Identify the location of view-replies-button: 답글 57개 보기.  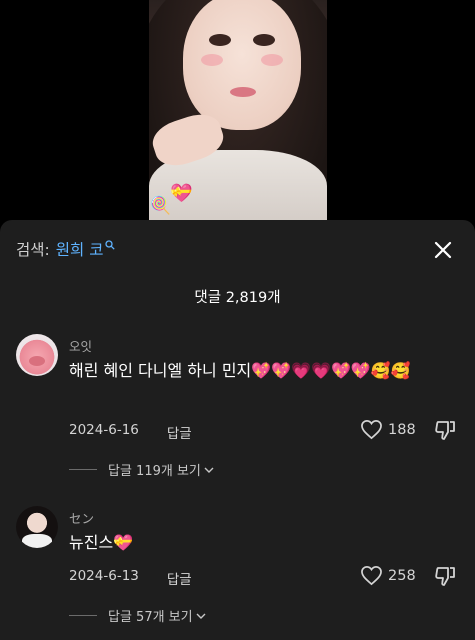
(137, 615).